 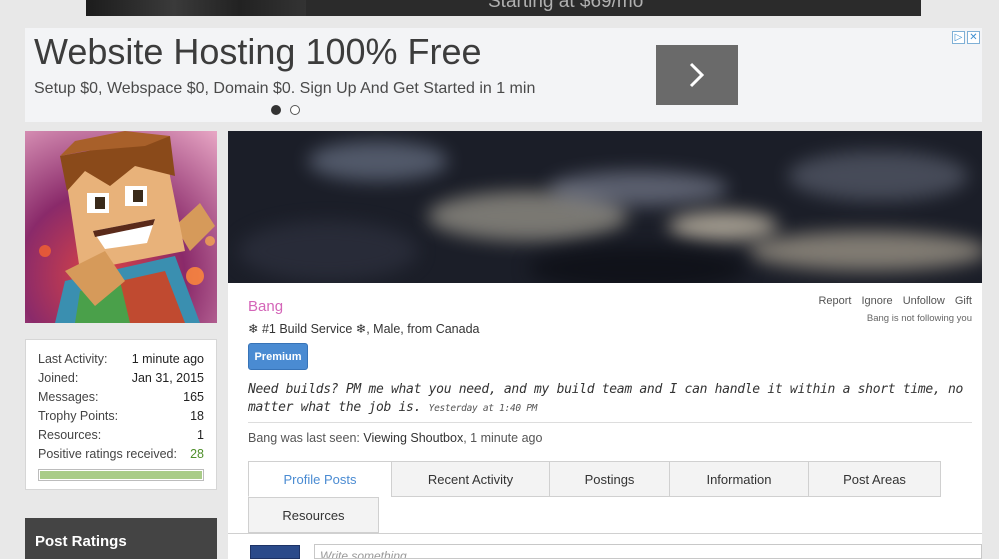 What do you see at coordinates (121, 435) in the screenshot?
I see `stat-resources: Resources: 1` at bounding box center [121, 435].